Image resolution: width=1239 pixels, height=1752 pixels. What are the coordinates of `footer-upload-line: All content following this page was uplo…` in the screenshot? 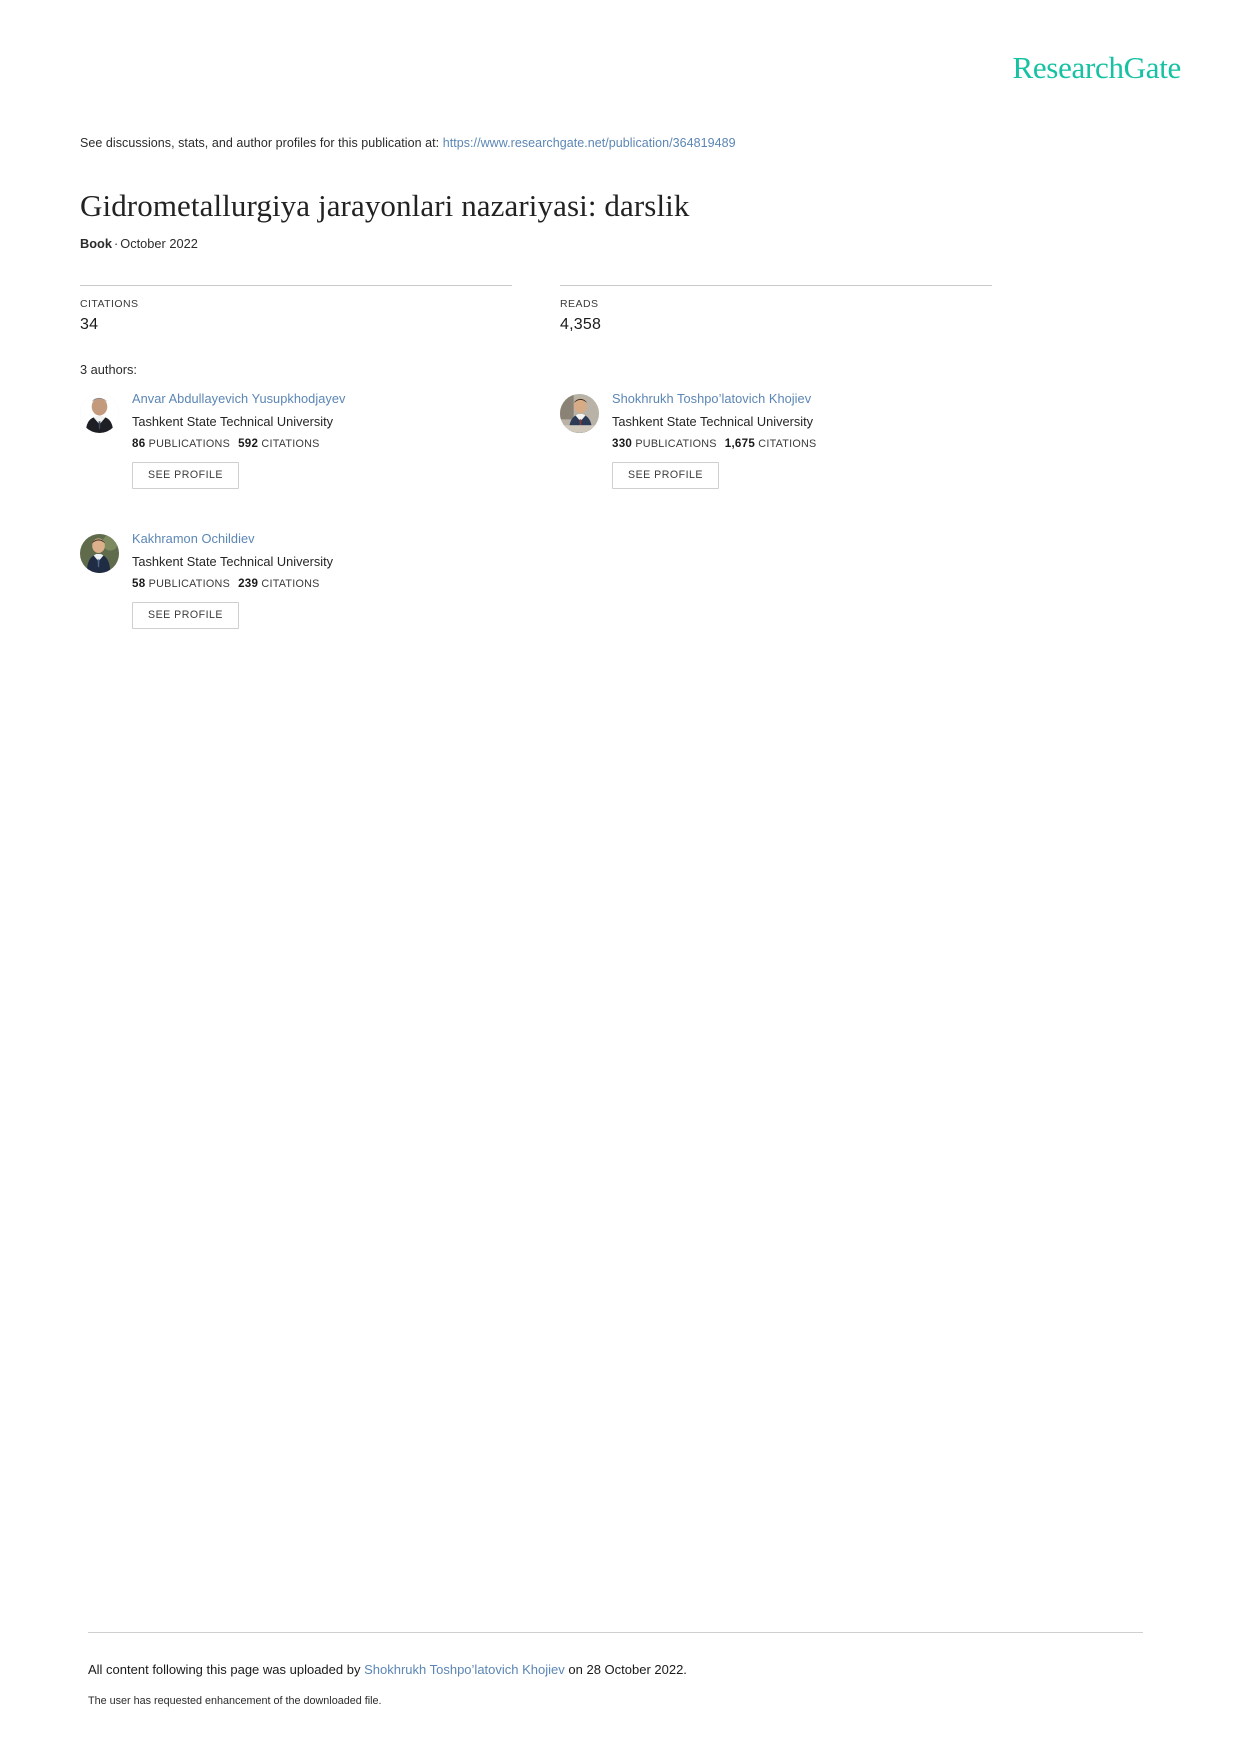 It's located at (387, 1669).